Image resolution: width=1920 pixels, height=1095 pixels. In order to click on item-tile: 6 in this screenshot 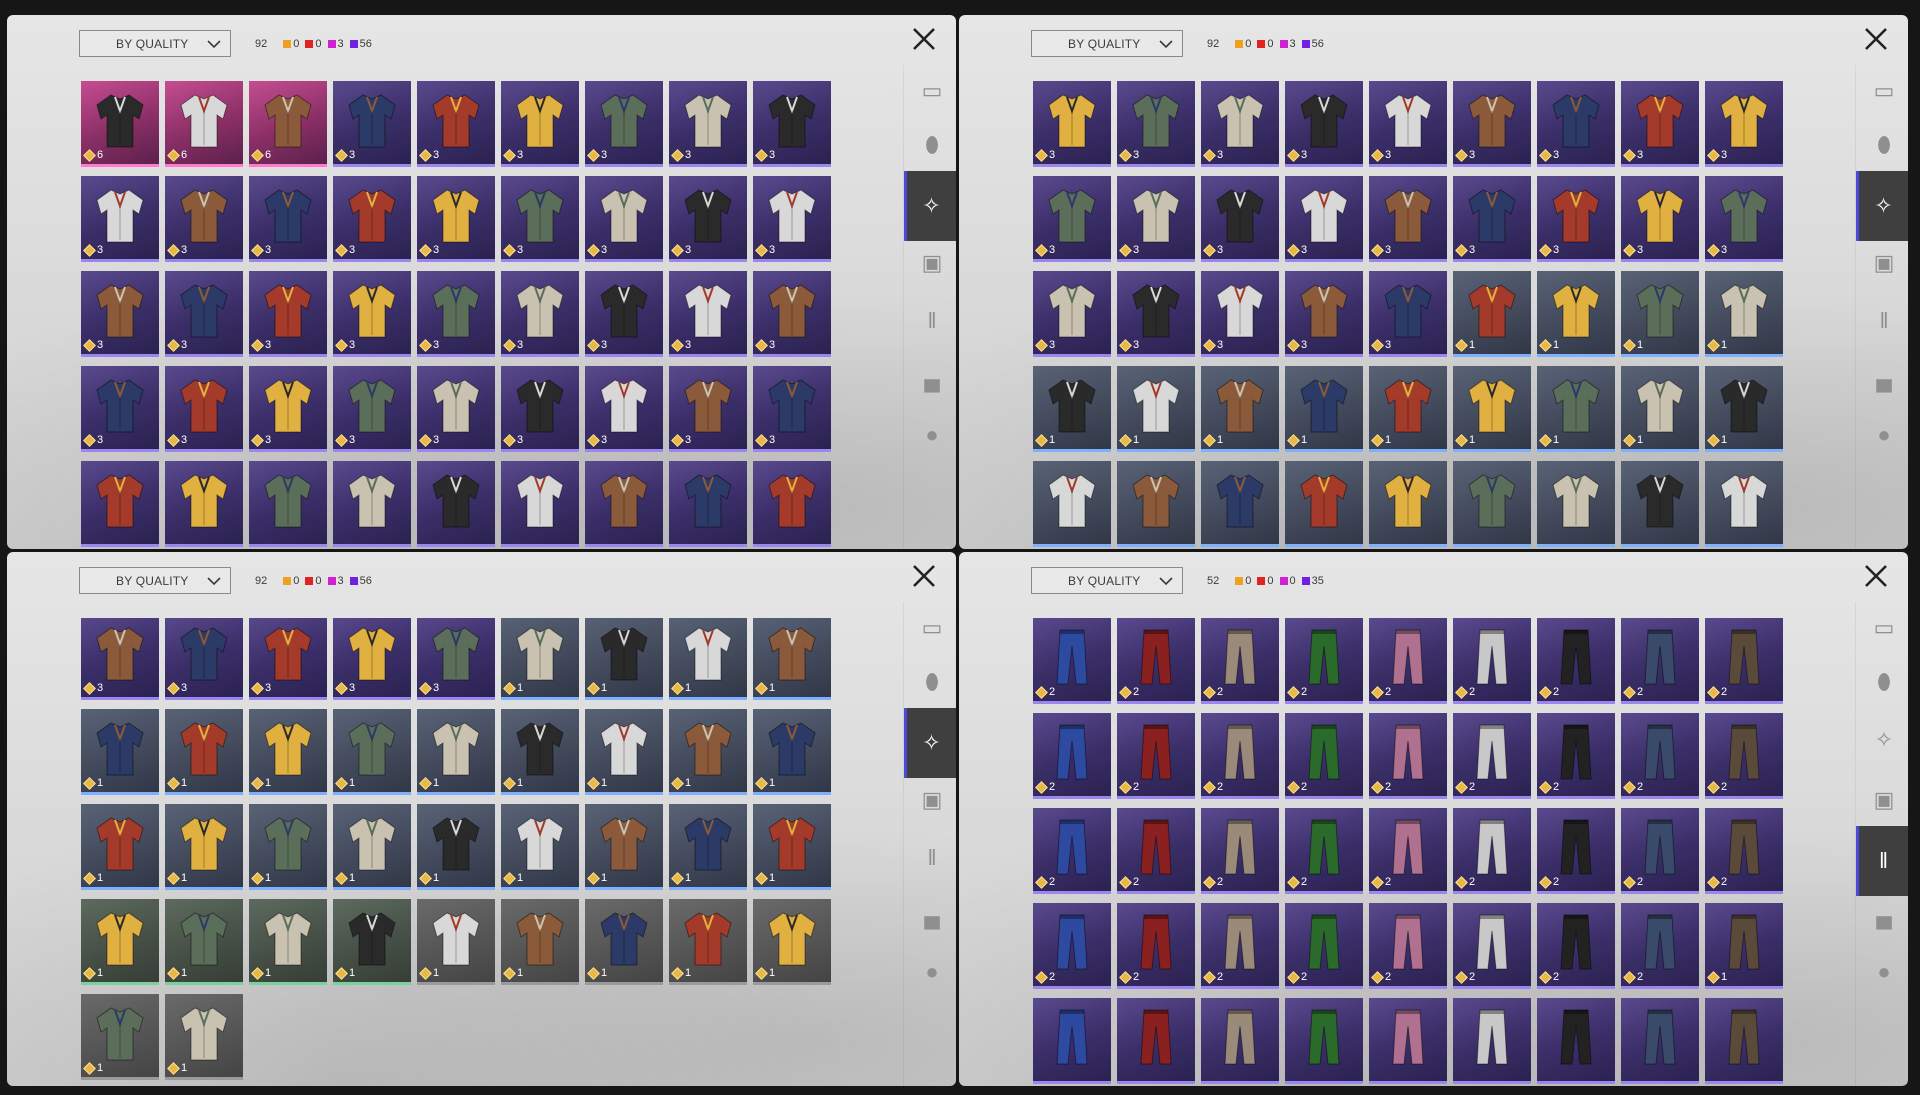, I will do `click(120, 124)`.